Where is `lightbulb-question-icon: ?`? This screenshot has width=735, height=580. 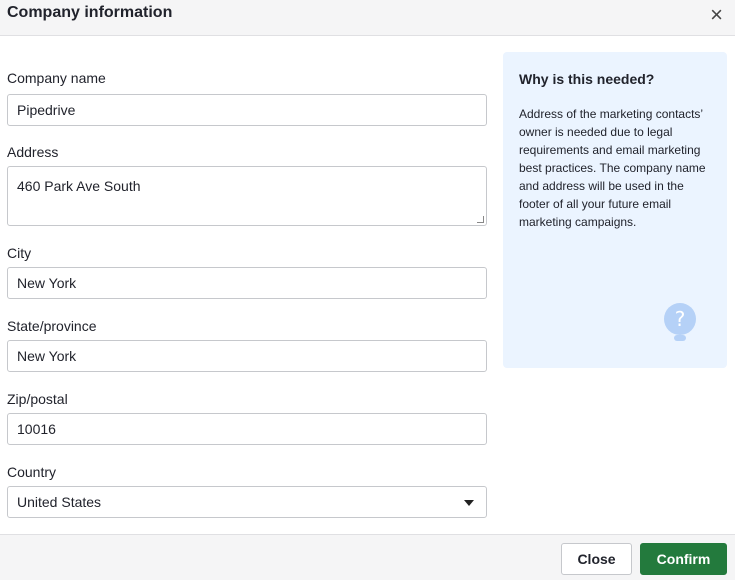 lightbulb-question-icon: ? is located at coordinates (680, 322).